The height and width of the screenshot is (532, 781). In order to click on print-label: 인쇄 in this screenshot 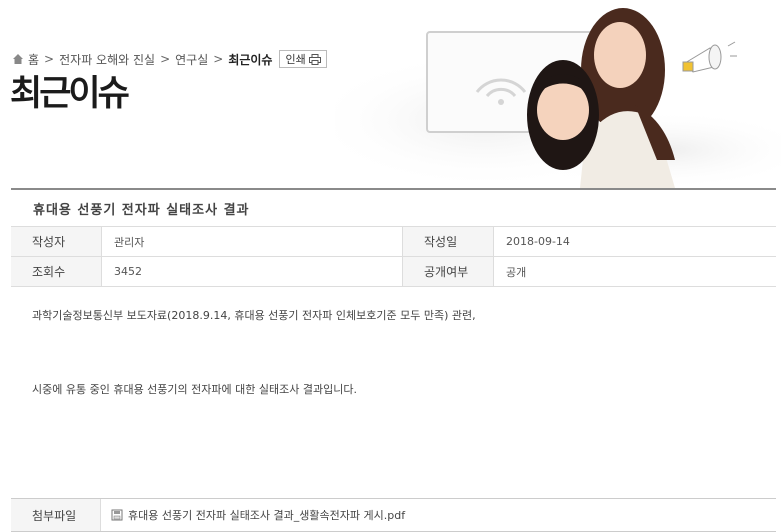, I will do `click(295, 59)`.